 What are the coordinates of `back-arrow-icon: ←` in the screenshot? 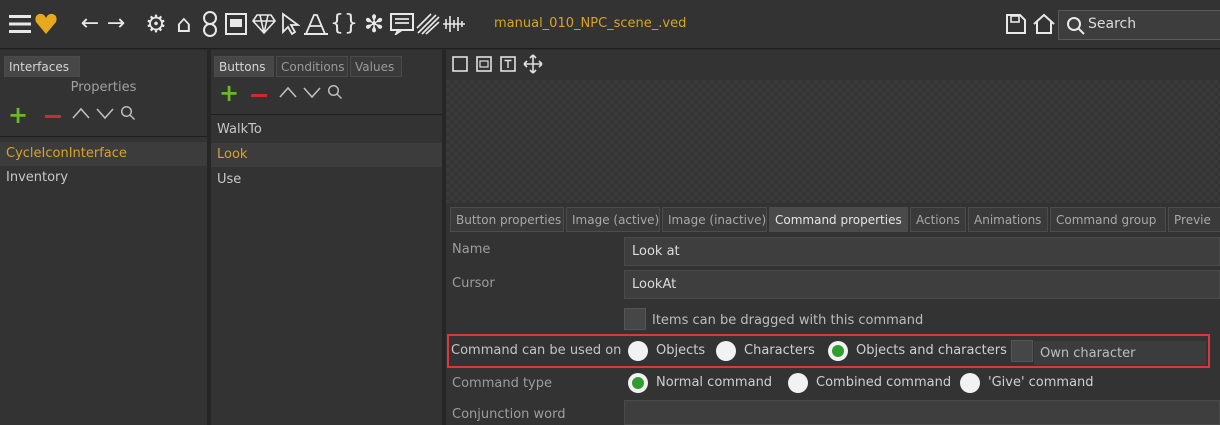 It's located at (90, 24).